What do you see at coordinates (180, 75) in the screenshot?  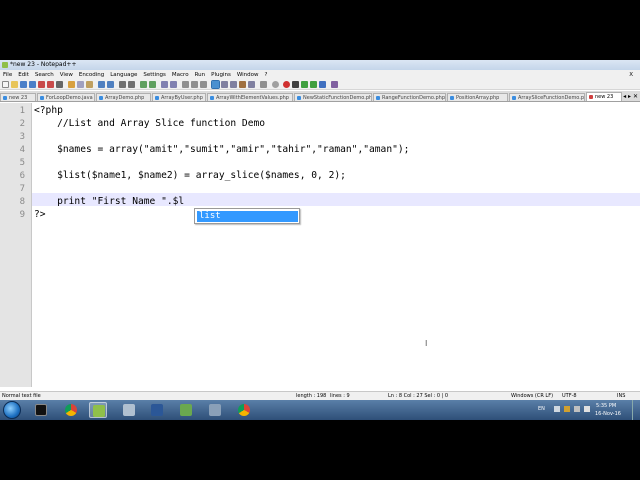 I see `menu-macro: Macro` at bounding box center [180, 75].